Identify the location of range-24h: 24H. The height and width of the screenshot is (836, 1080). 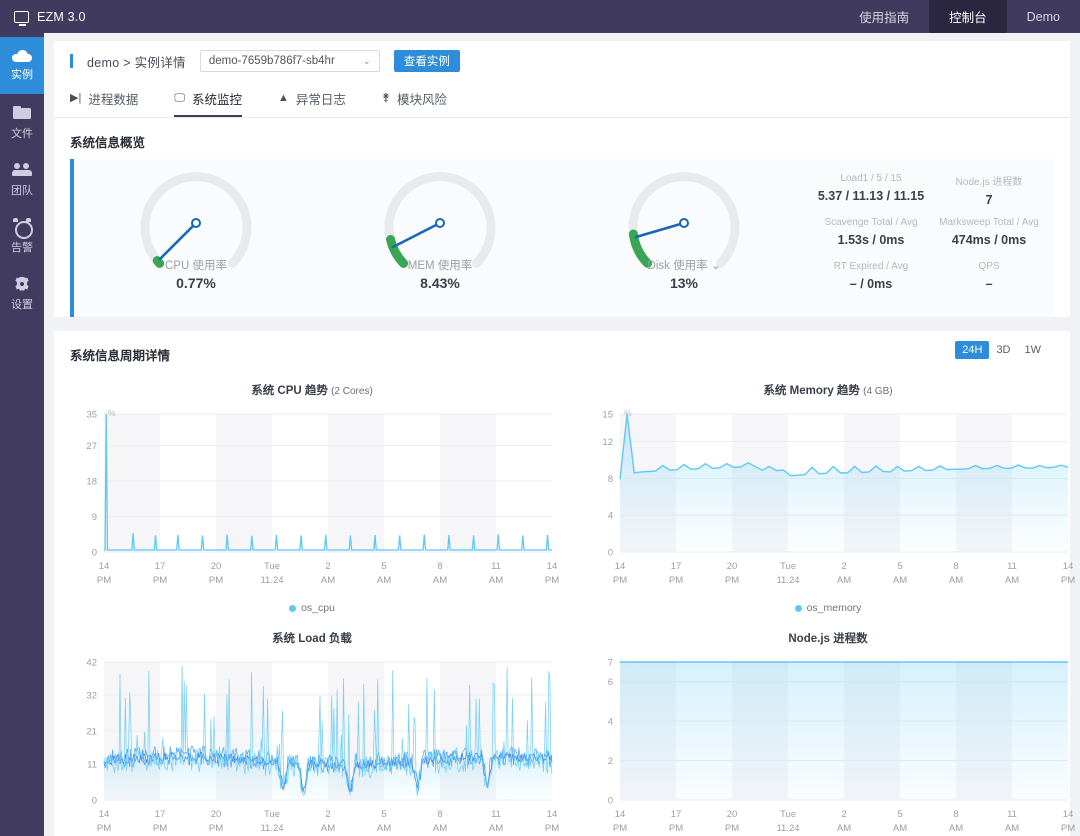
(972, 350).